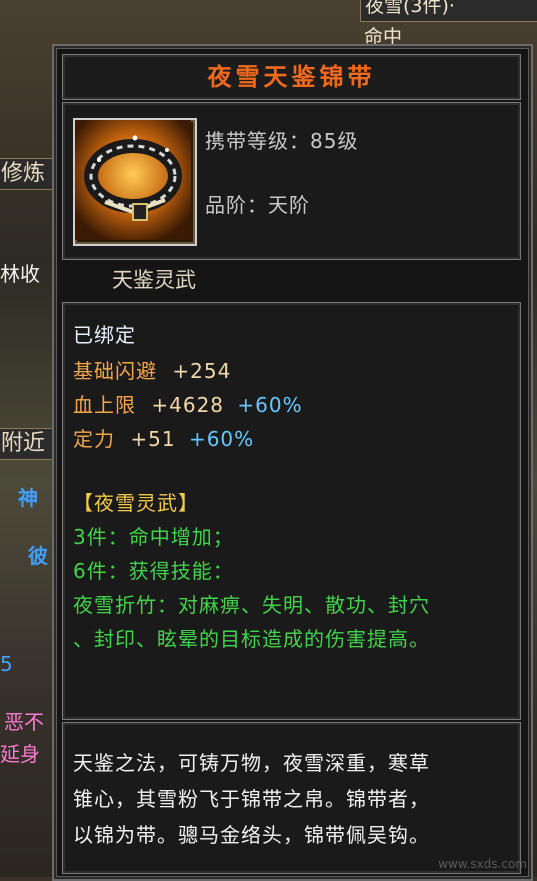 The width and height of the screenshot is (537, 881). I want to click on level-requirement: 携带等级：85级, so click(282, 141).